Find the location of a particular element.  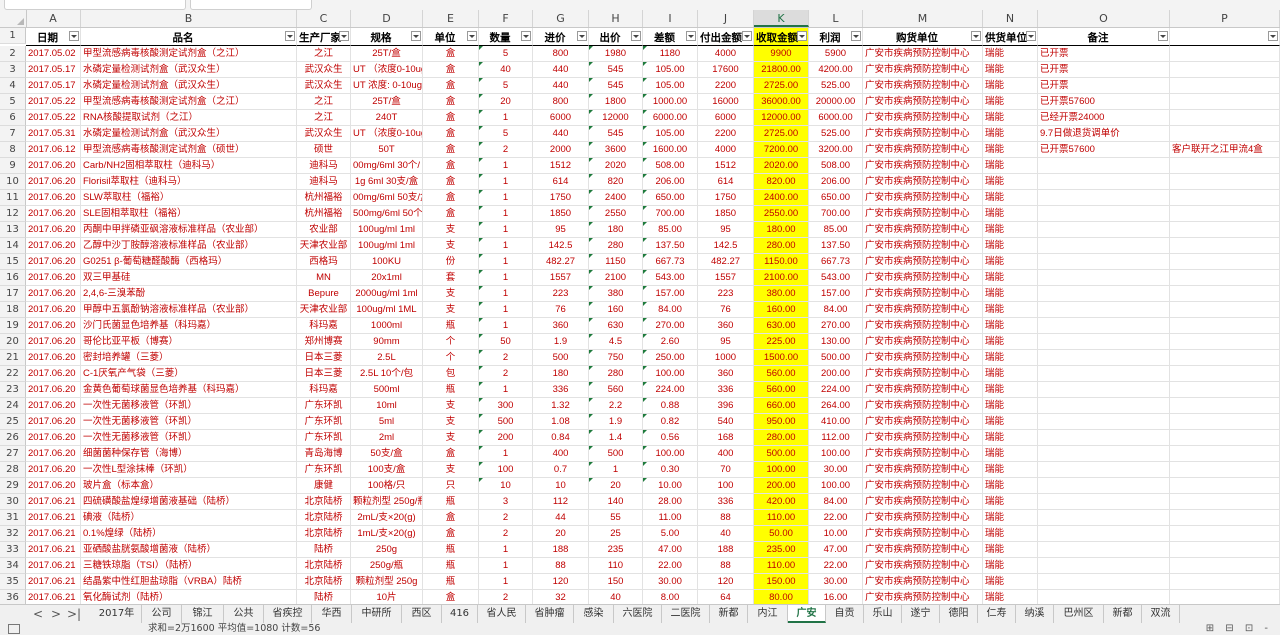

sheet-tab: 西区 is located at coordinates (422, 614).